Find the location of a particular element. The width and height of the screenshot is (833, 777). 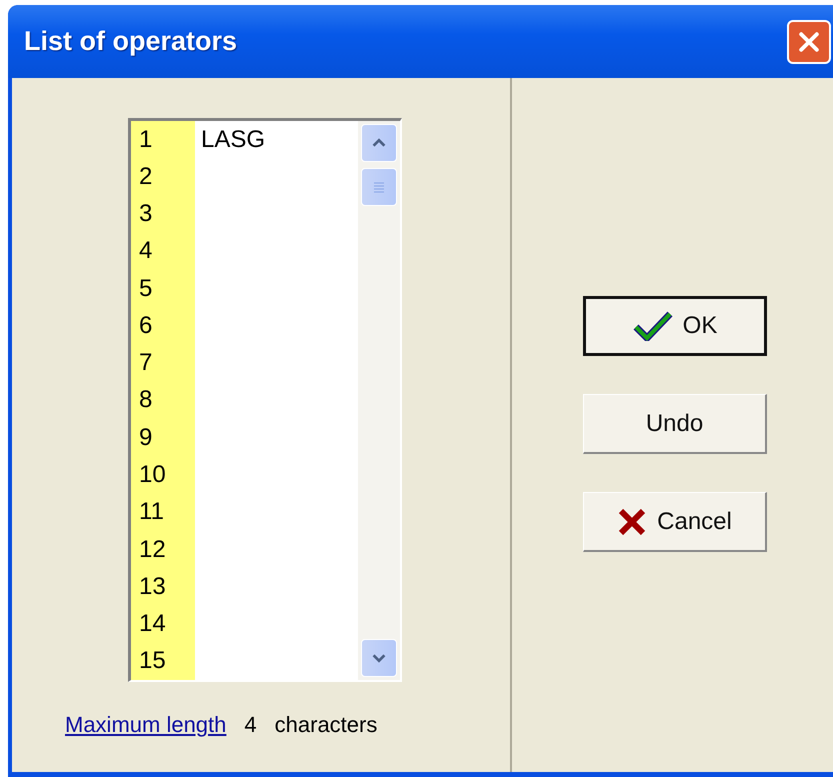

line-number: 7 is located at coordinates (163, 363).